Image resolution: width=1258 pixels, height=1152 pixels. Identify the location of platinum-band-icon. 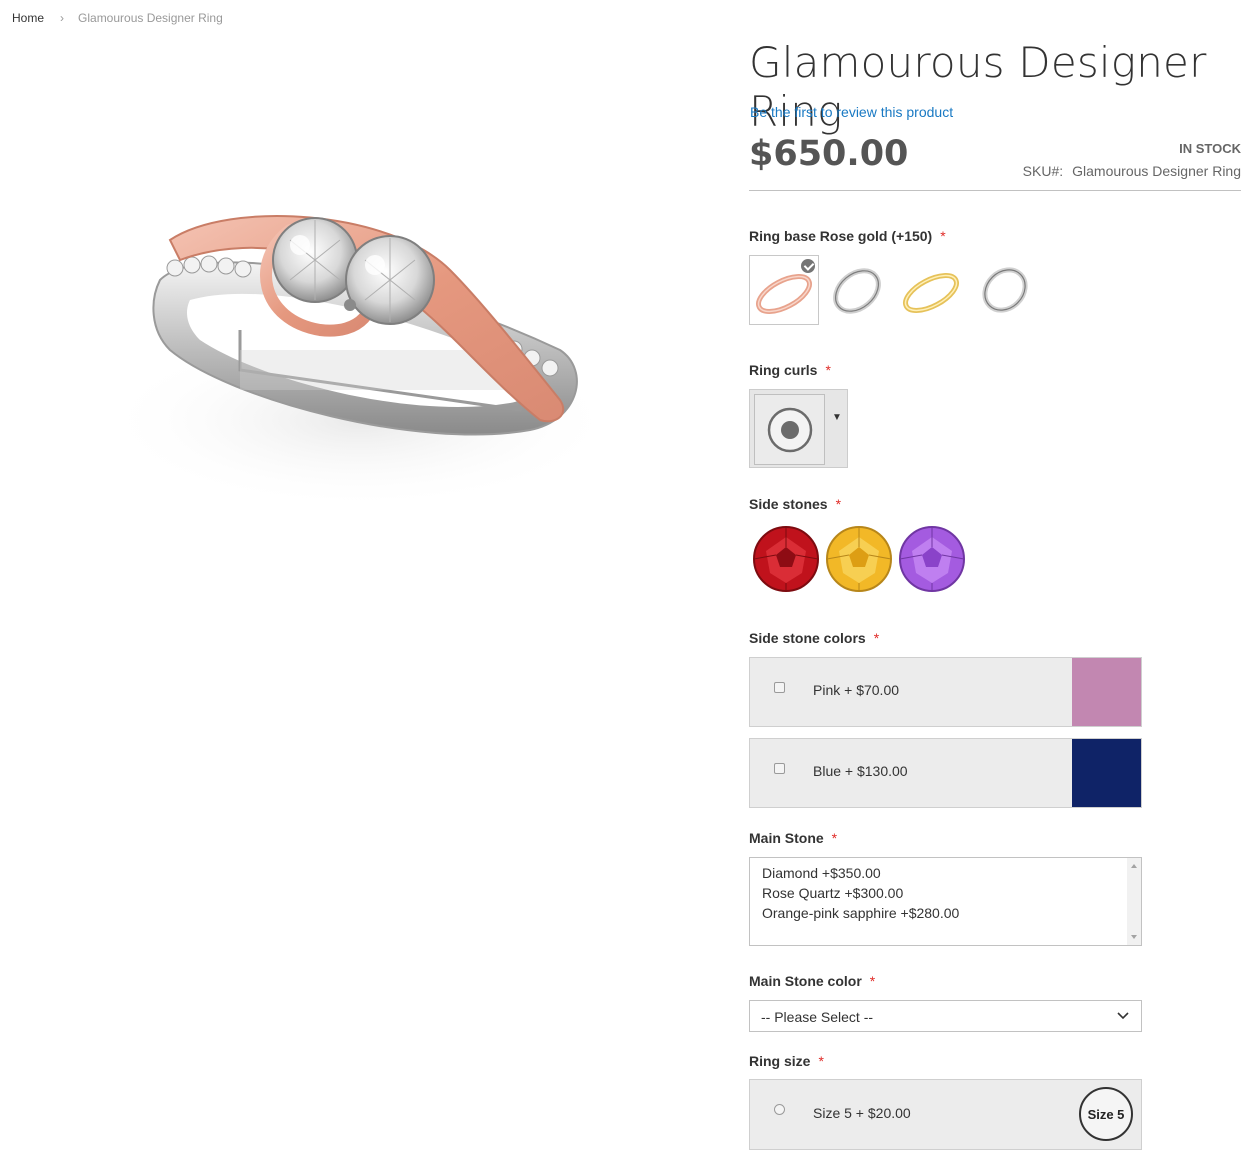
(1005, 290).